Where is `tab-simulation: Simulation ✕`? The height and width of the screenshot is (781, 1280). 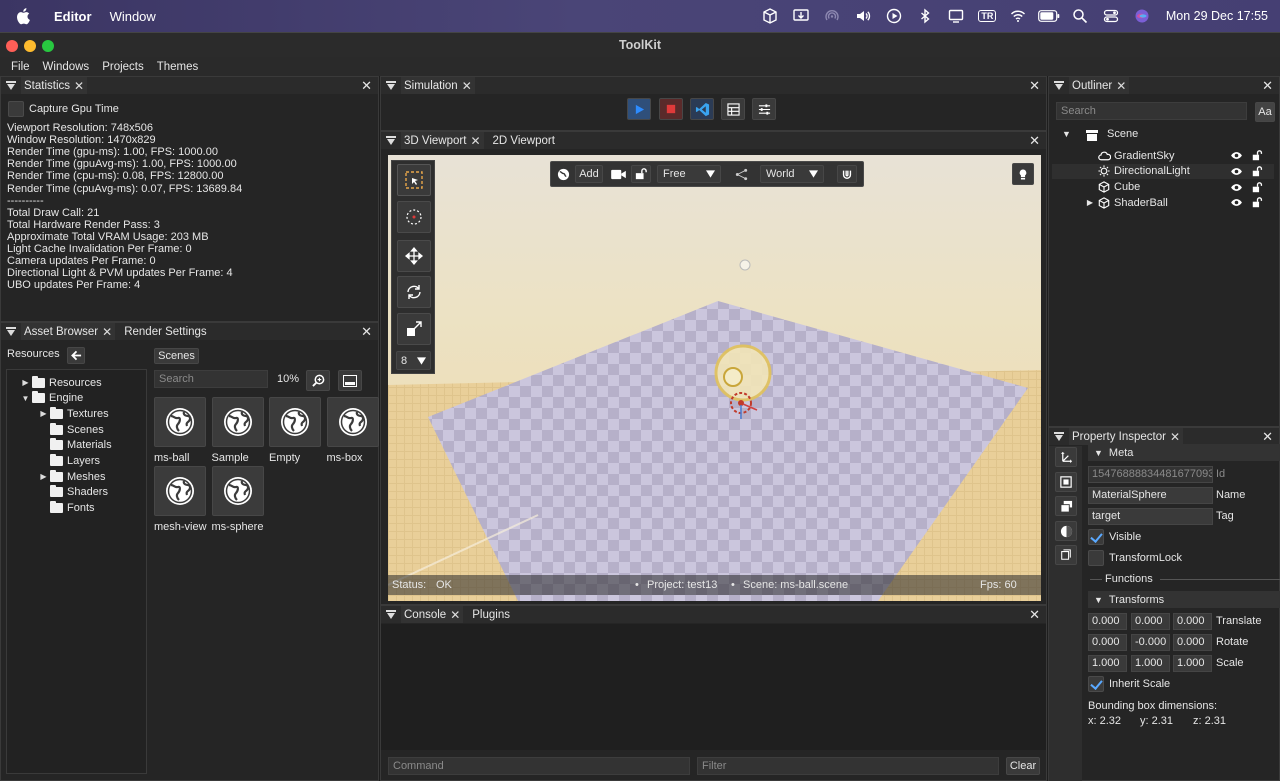 tab-simulation: Simulation ✕ is located at coordinates (438, 85).